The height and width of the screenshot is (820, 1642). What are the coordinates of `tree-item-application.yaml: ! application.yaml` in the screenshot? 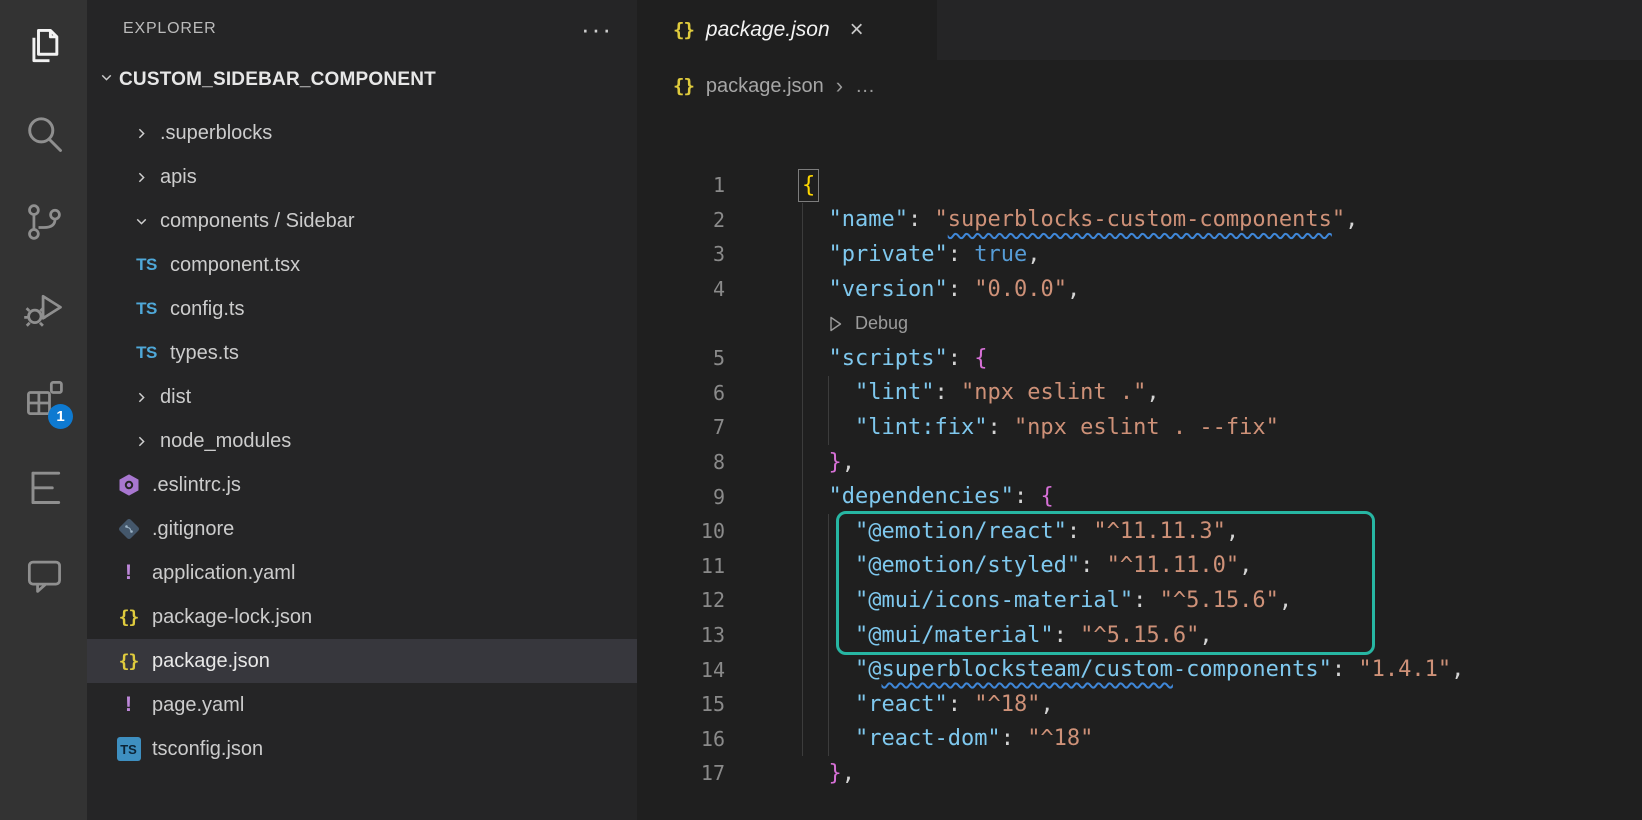 It's located at (362, 573).